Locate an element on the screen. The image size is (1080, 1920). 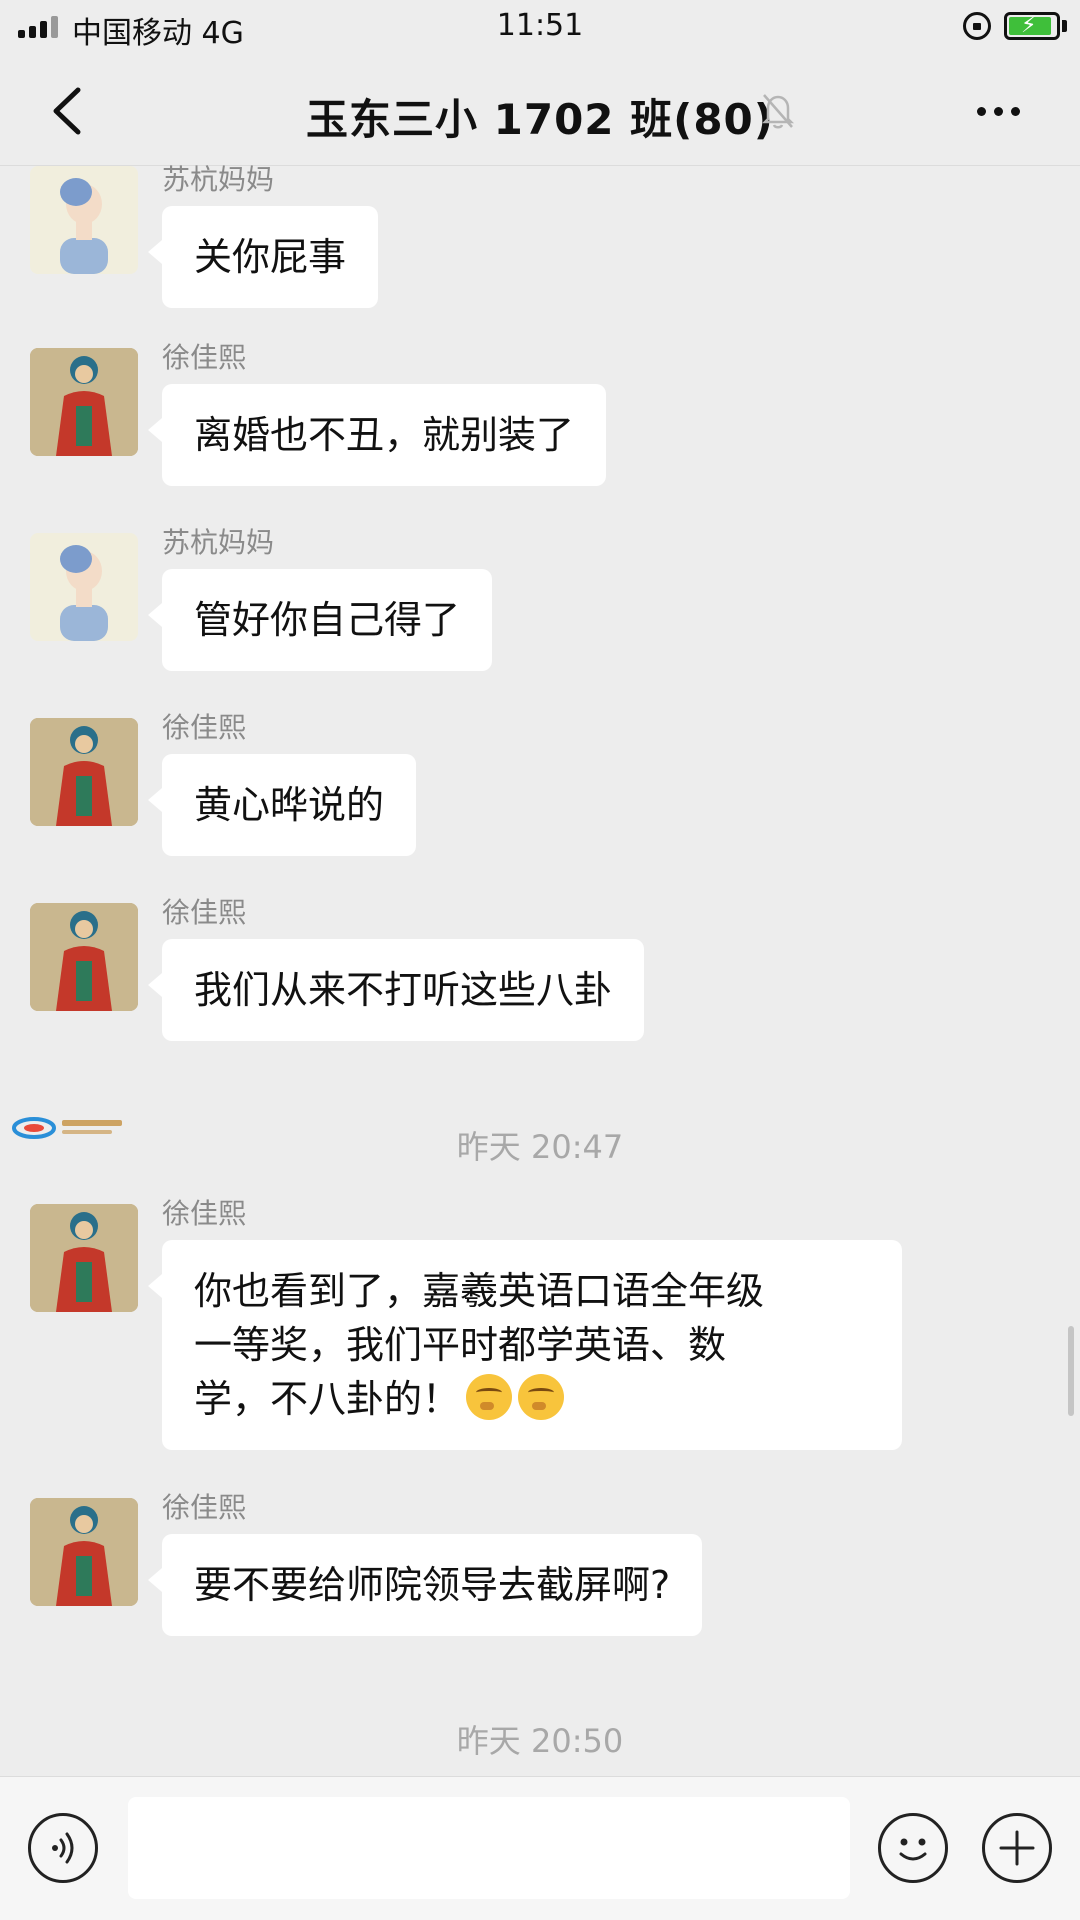
status-bar: 中国移动 4G 11:51 ⚡ is located at coordinates (540, 28).